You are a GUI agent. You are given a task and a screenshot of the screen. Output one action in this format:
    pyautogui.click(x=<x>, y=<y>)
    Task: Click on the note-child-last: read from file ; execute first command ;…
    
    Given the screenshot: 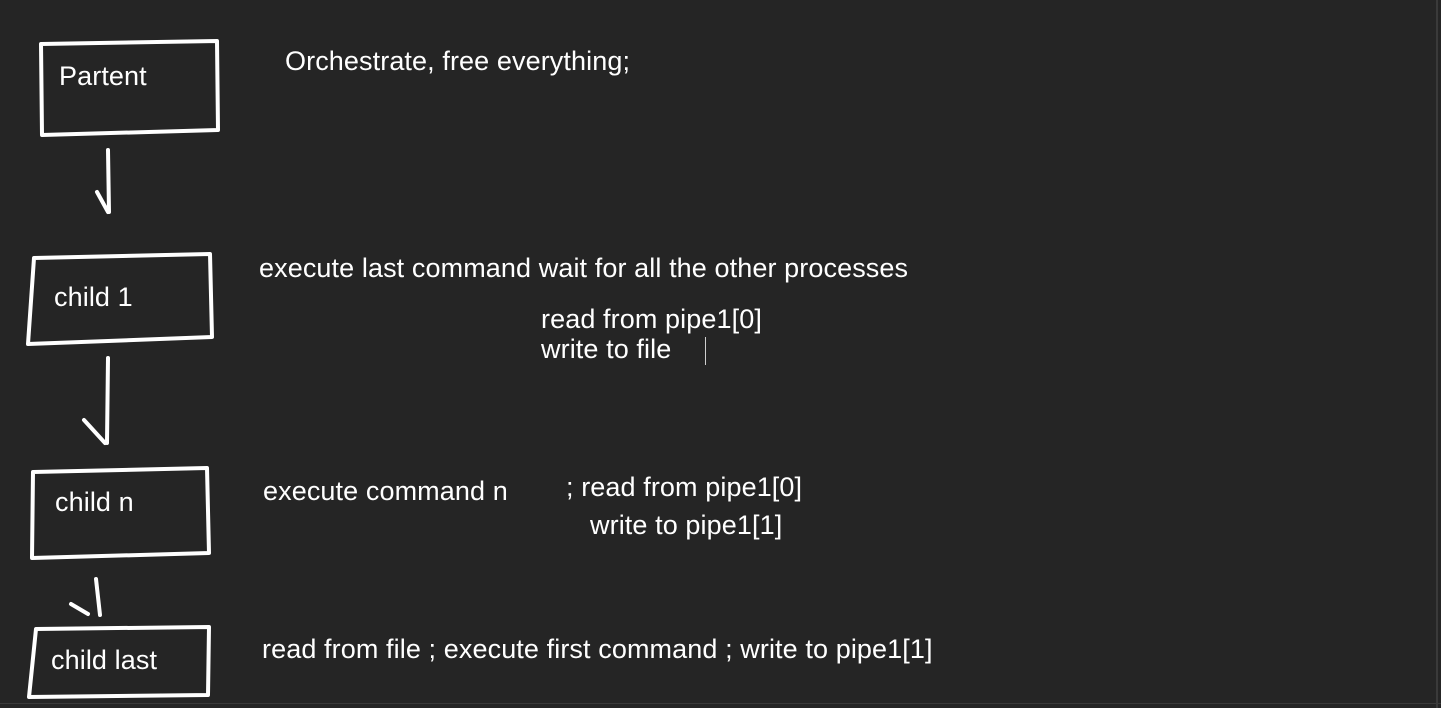 What is the action you would take?
    pyautogui.click(x=597, y=649)
    